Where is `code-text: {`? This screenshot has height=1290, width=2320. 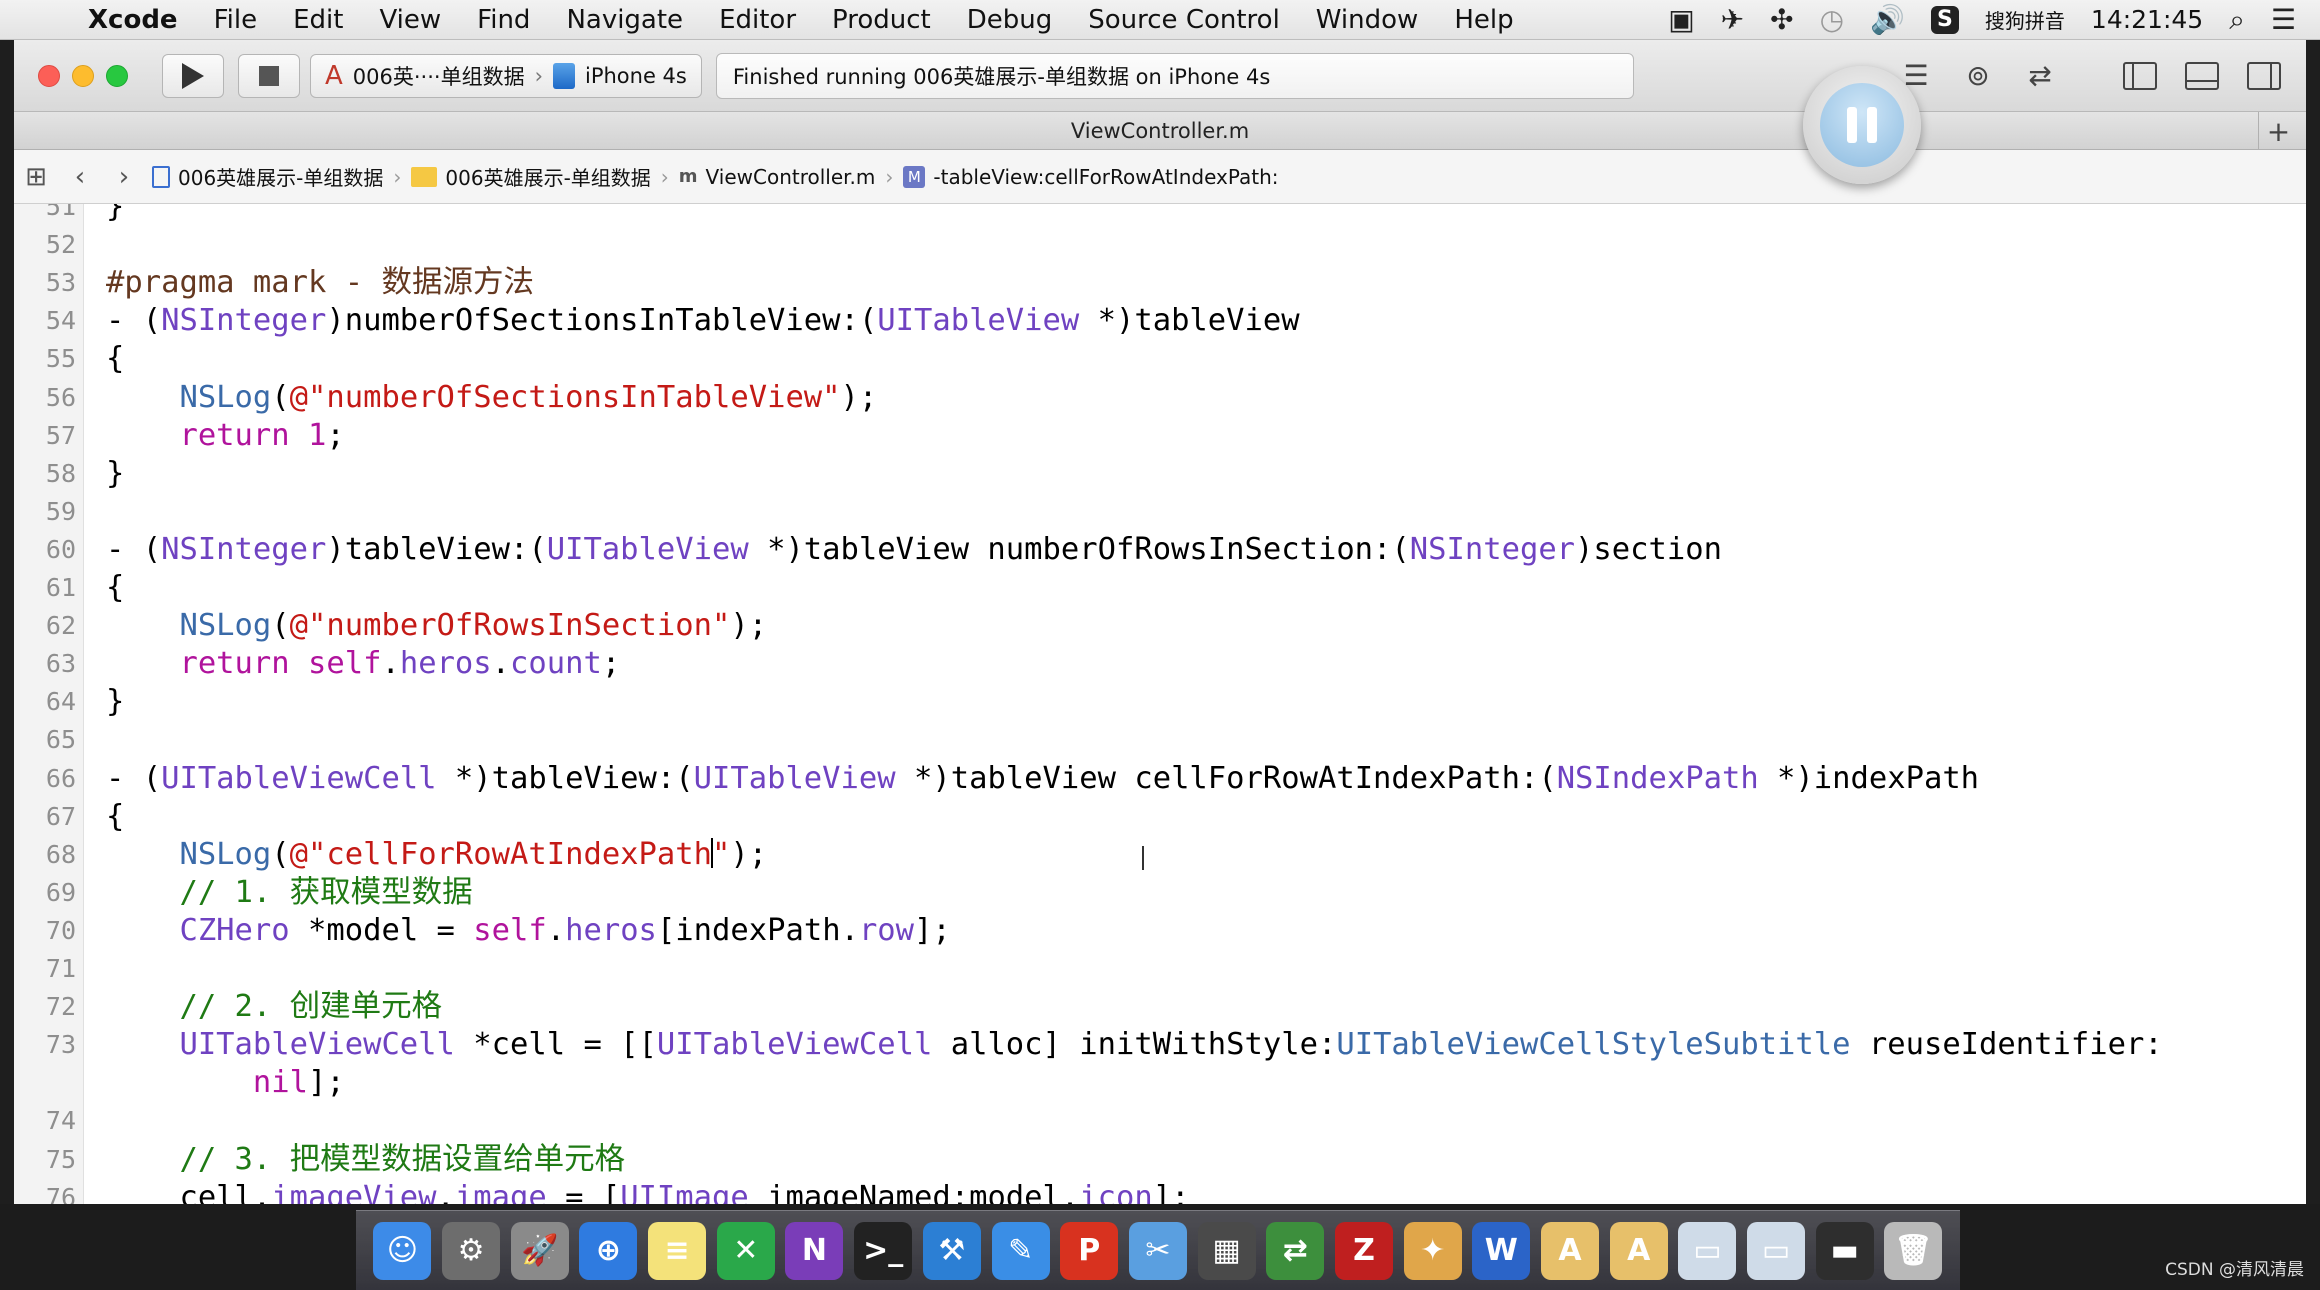
code-text: { is located at coordinates (115, 359).